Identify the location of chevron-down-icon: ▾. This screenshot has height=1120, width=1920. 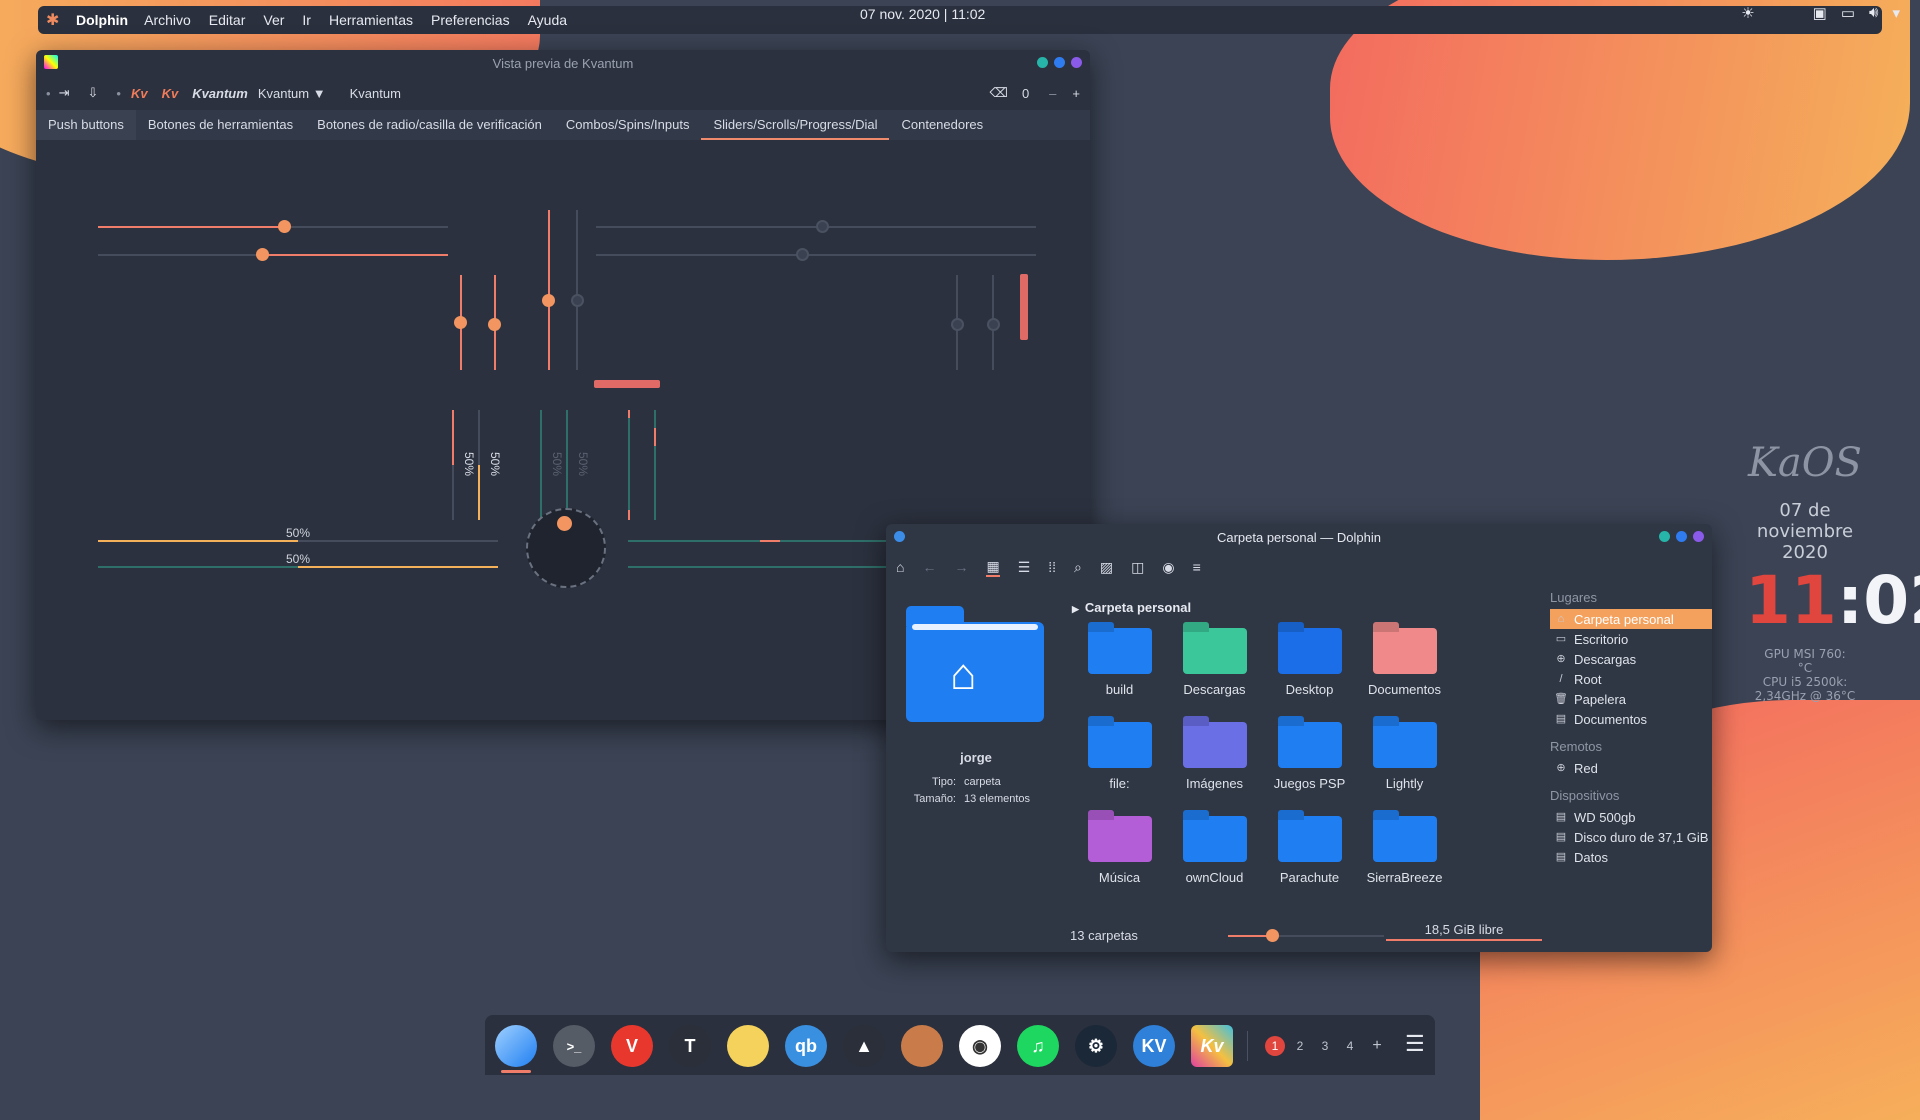
(1896, 13).